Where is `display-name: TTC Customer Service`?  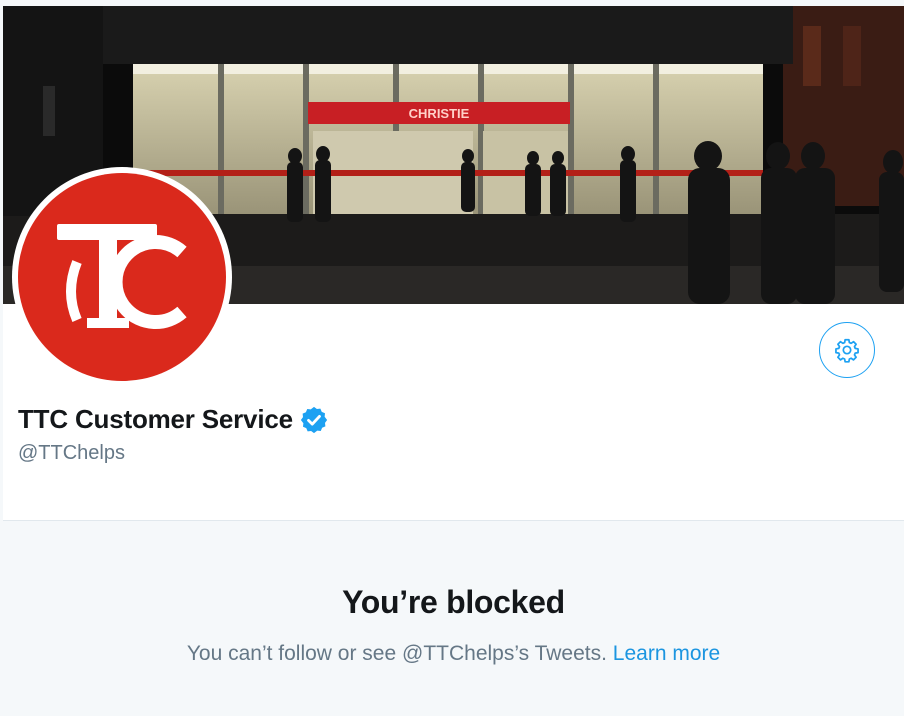
display-name: TTC Customer Service is located at coordinates (155, 419).